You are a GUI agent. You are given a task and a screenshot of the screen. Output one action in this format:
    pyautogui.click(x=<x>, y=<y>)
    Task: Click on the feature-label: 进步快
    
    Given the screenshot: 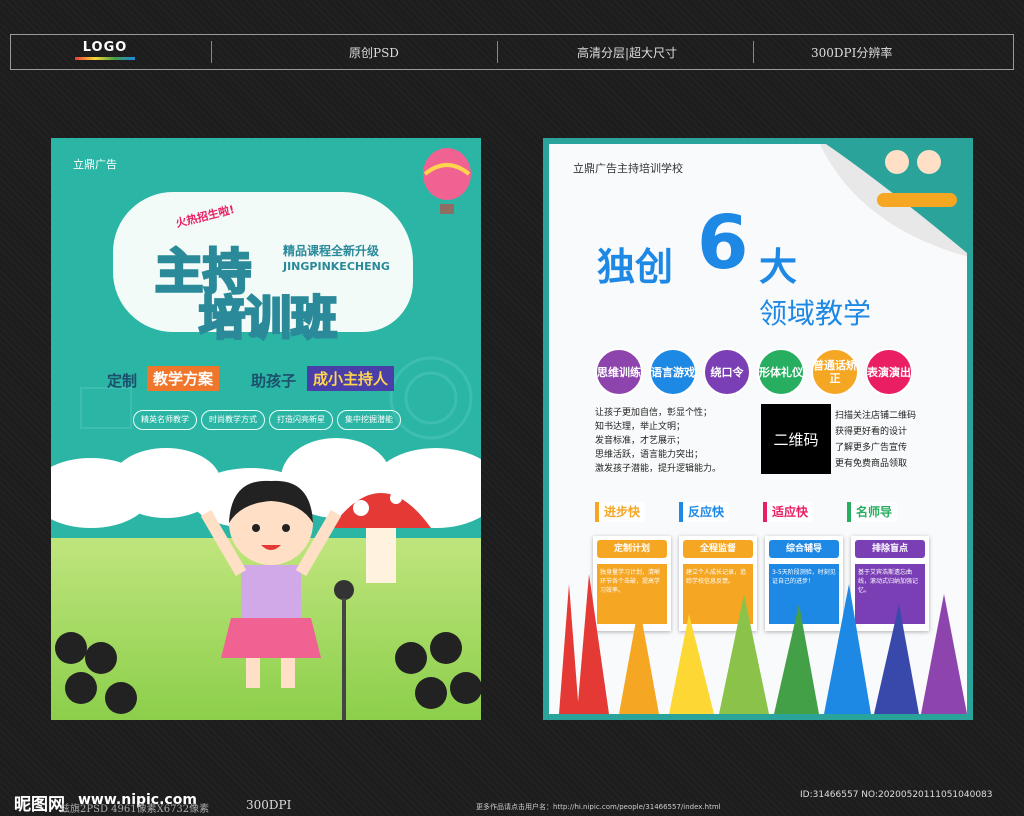 What is the action you would take?
    pyautogui.click(x=620, y=512)
    